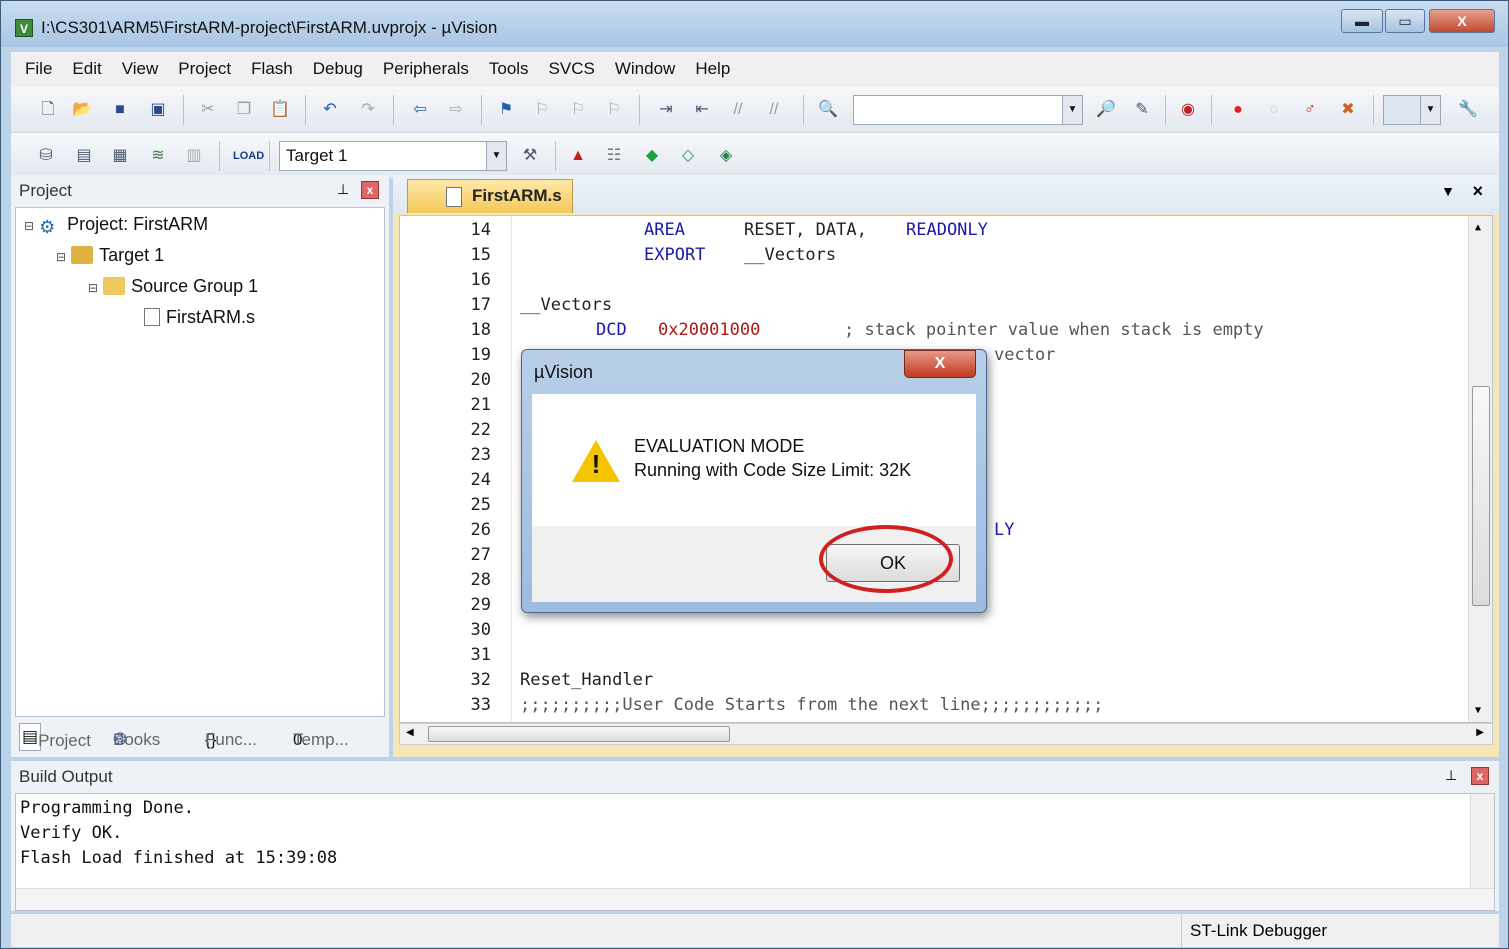  What do you see at coordinates (47, 227) in the screenshot?
I see `project-icon: ⚙` at bounding box center [47, 227].